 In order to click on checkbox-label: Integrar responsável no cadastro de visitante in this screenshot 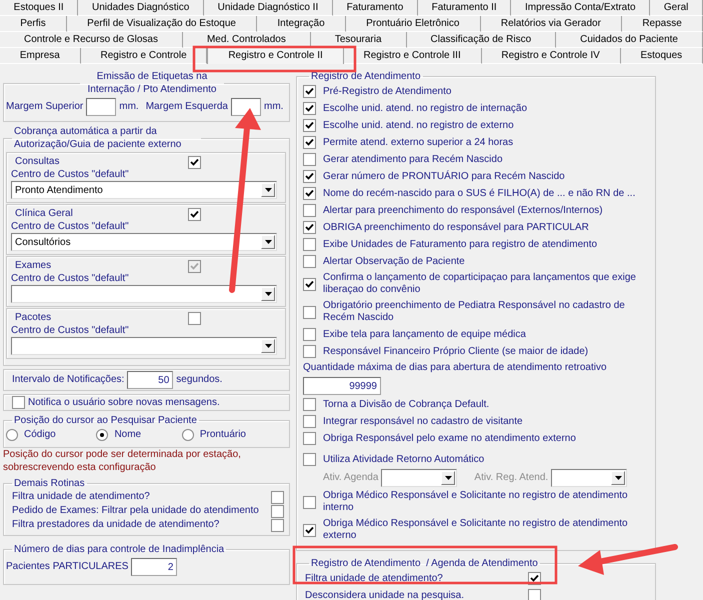, I will do `click(423, 422)`.